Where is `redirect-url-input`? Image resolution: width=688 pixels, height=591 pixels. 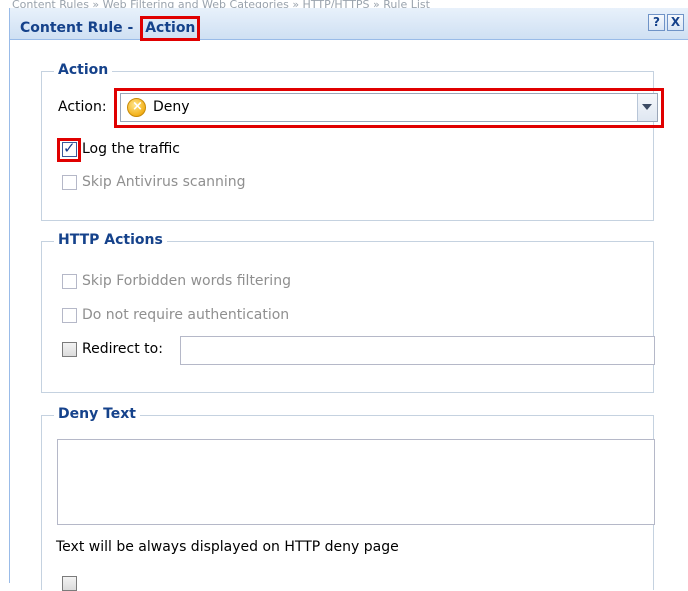 redirect-url-input is located at coordinates (417, 350).